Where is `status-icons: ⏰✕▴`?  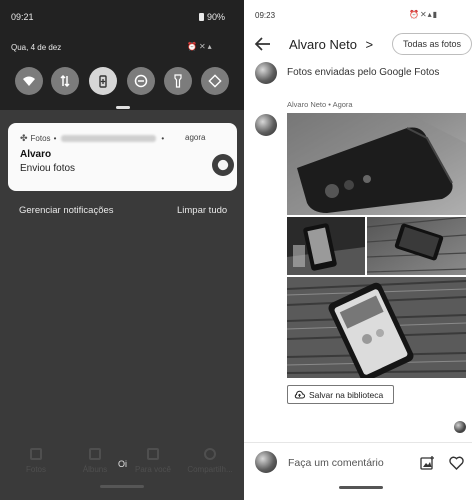 status-icons: ⏰✕▴ is located at coordinates (200, 46).